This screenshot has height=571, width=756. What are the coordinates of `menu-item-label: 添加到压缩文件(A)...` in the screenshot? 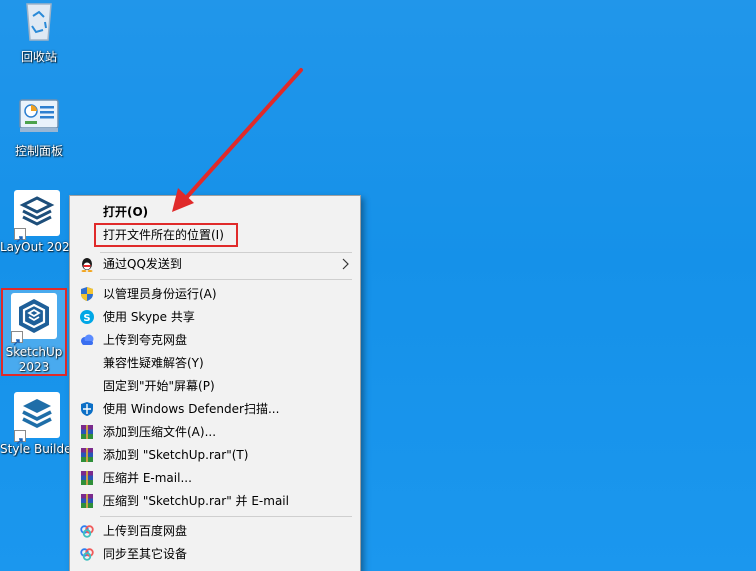 It's located at (160, 432).